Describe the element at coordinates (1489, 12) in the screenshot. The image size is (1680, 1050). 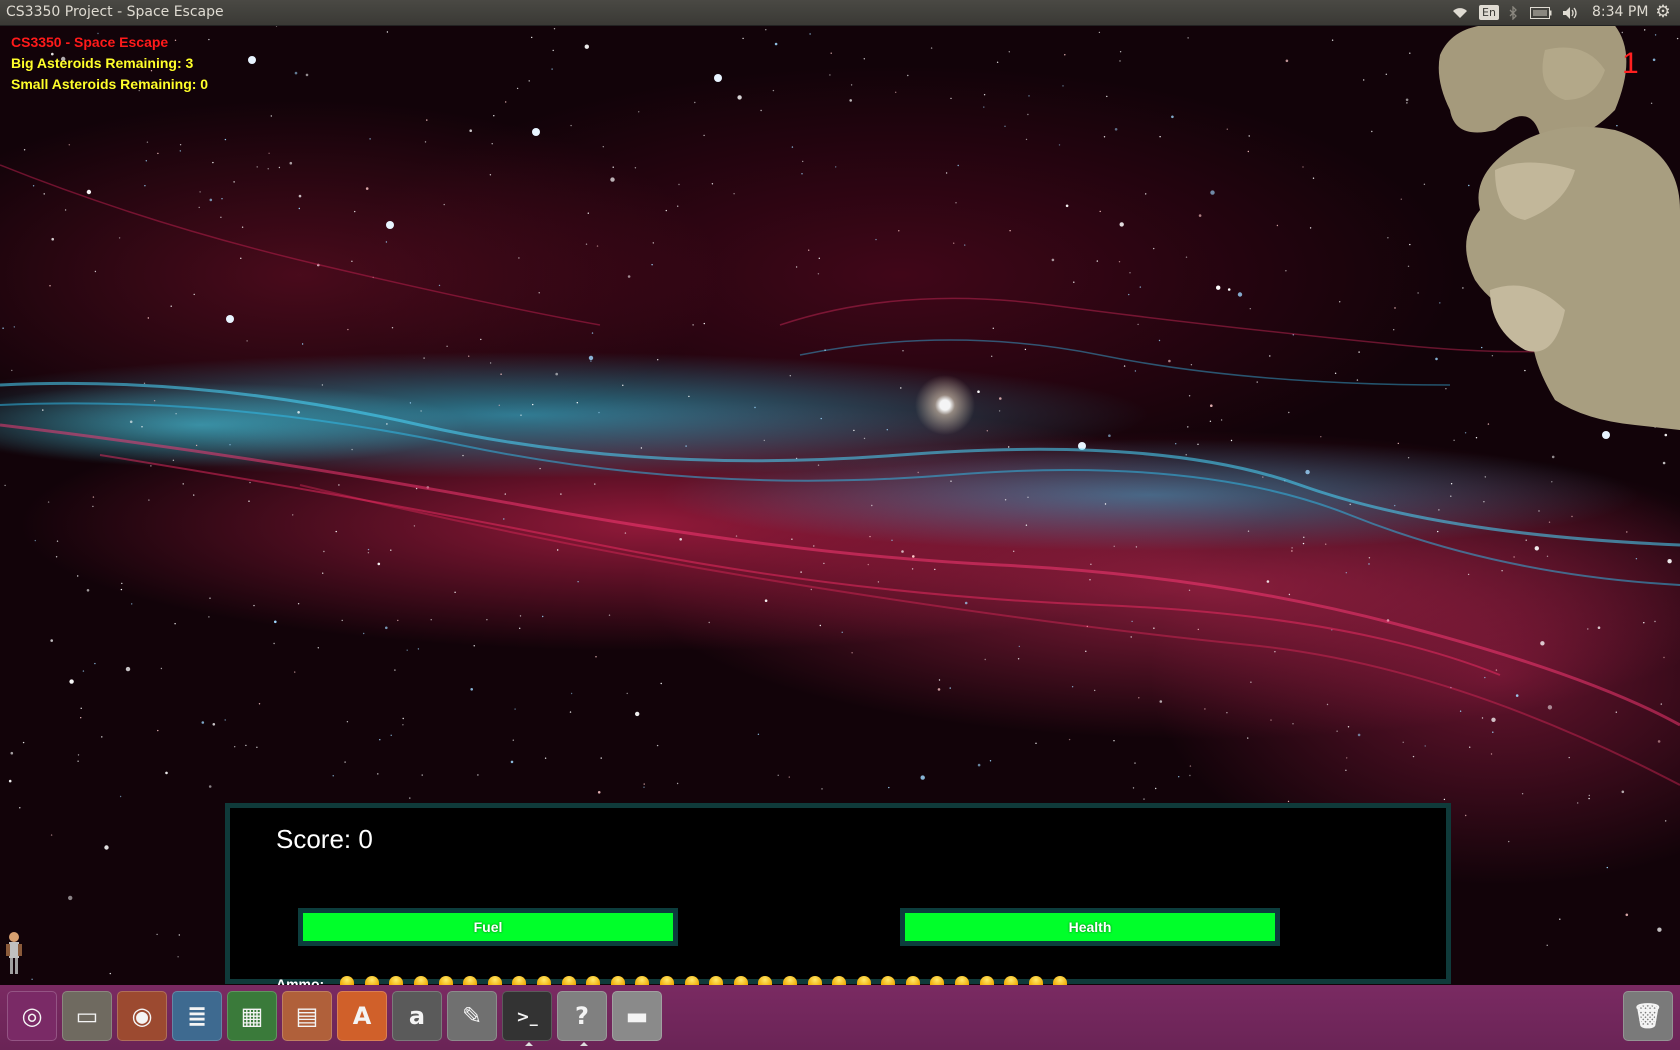
I see `keyboard-layout-indicator: En` at that location.